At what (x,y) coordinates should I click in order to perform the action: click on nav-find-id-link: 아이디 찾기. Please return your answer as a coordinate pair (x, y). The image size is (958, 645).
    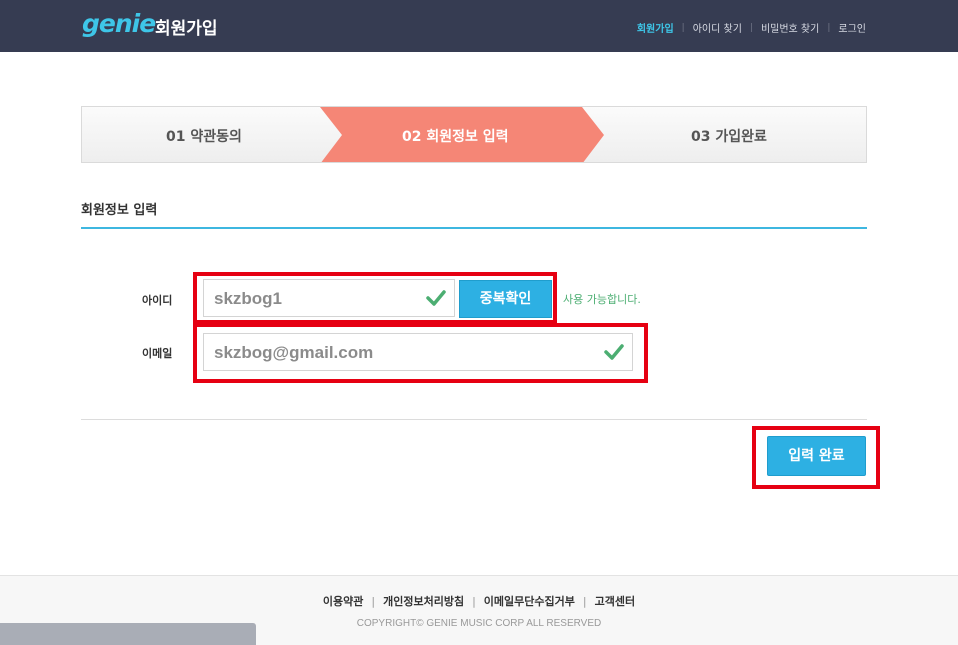
    Looking at the image, I should click on (717, 27).